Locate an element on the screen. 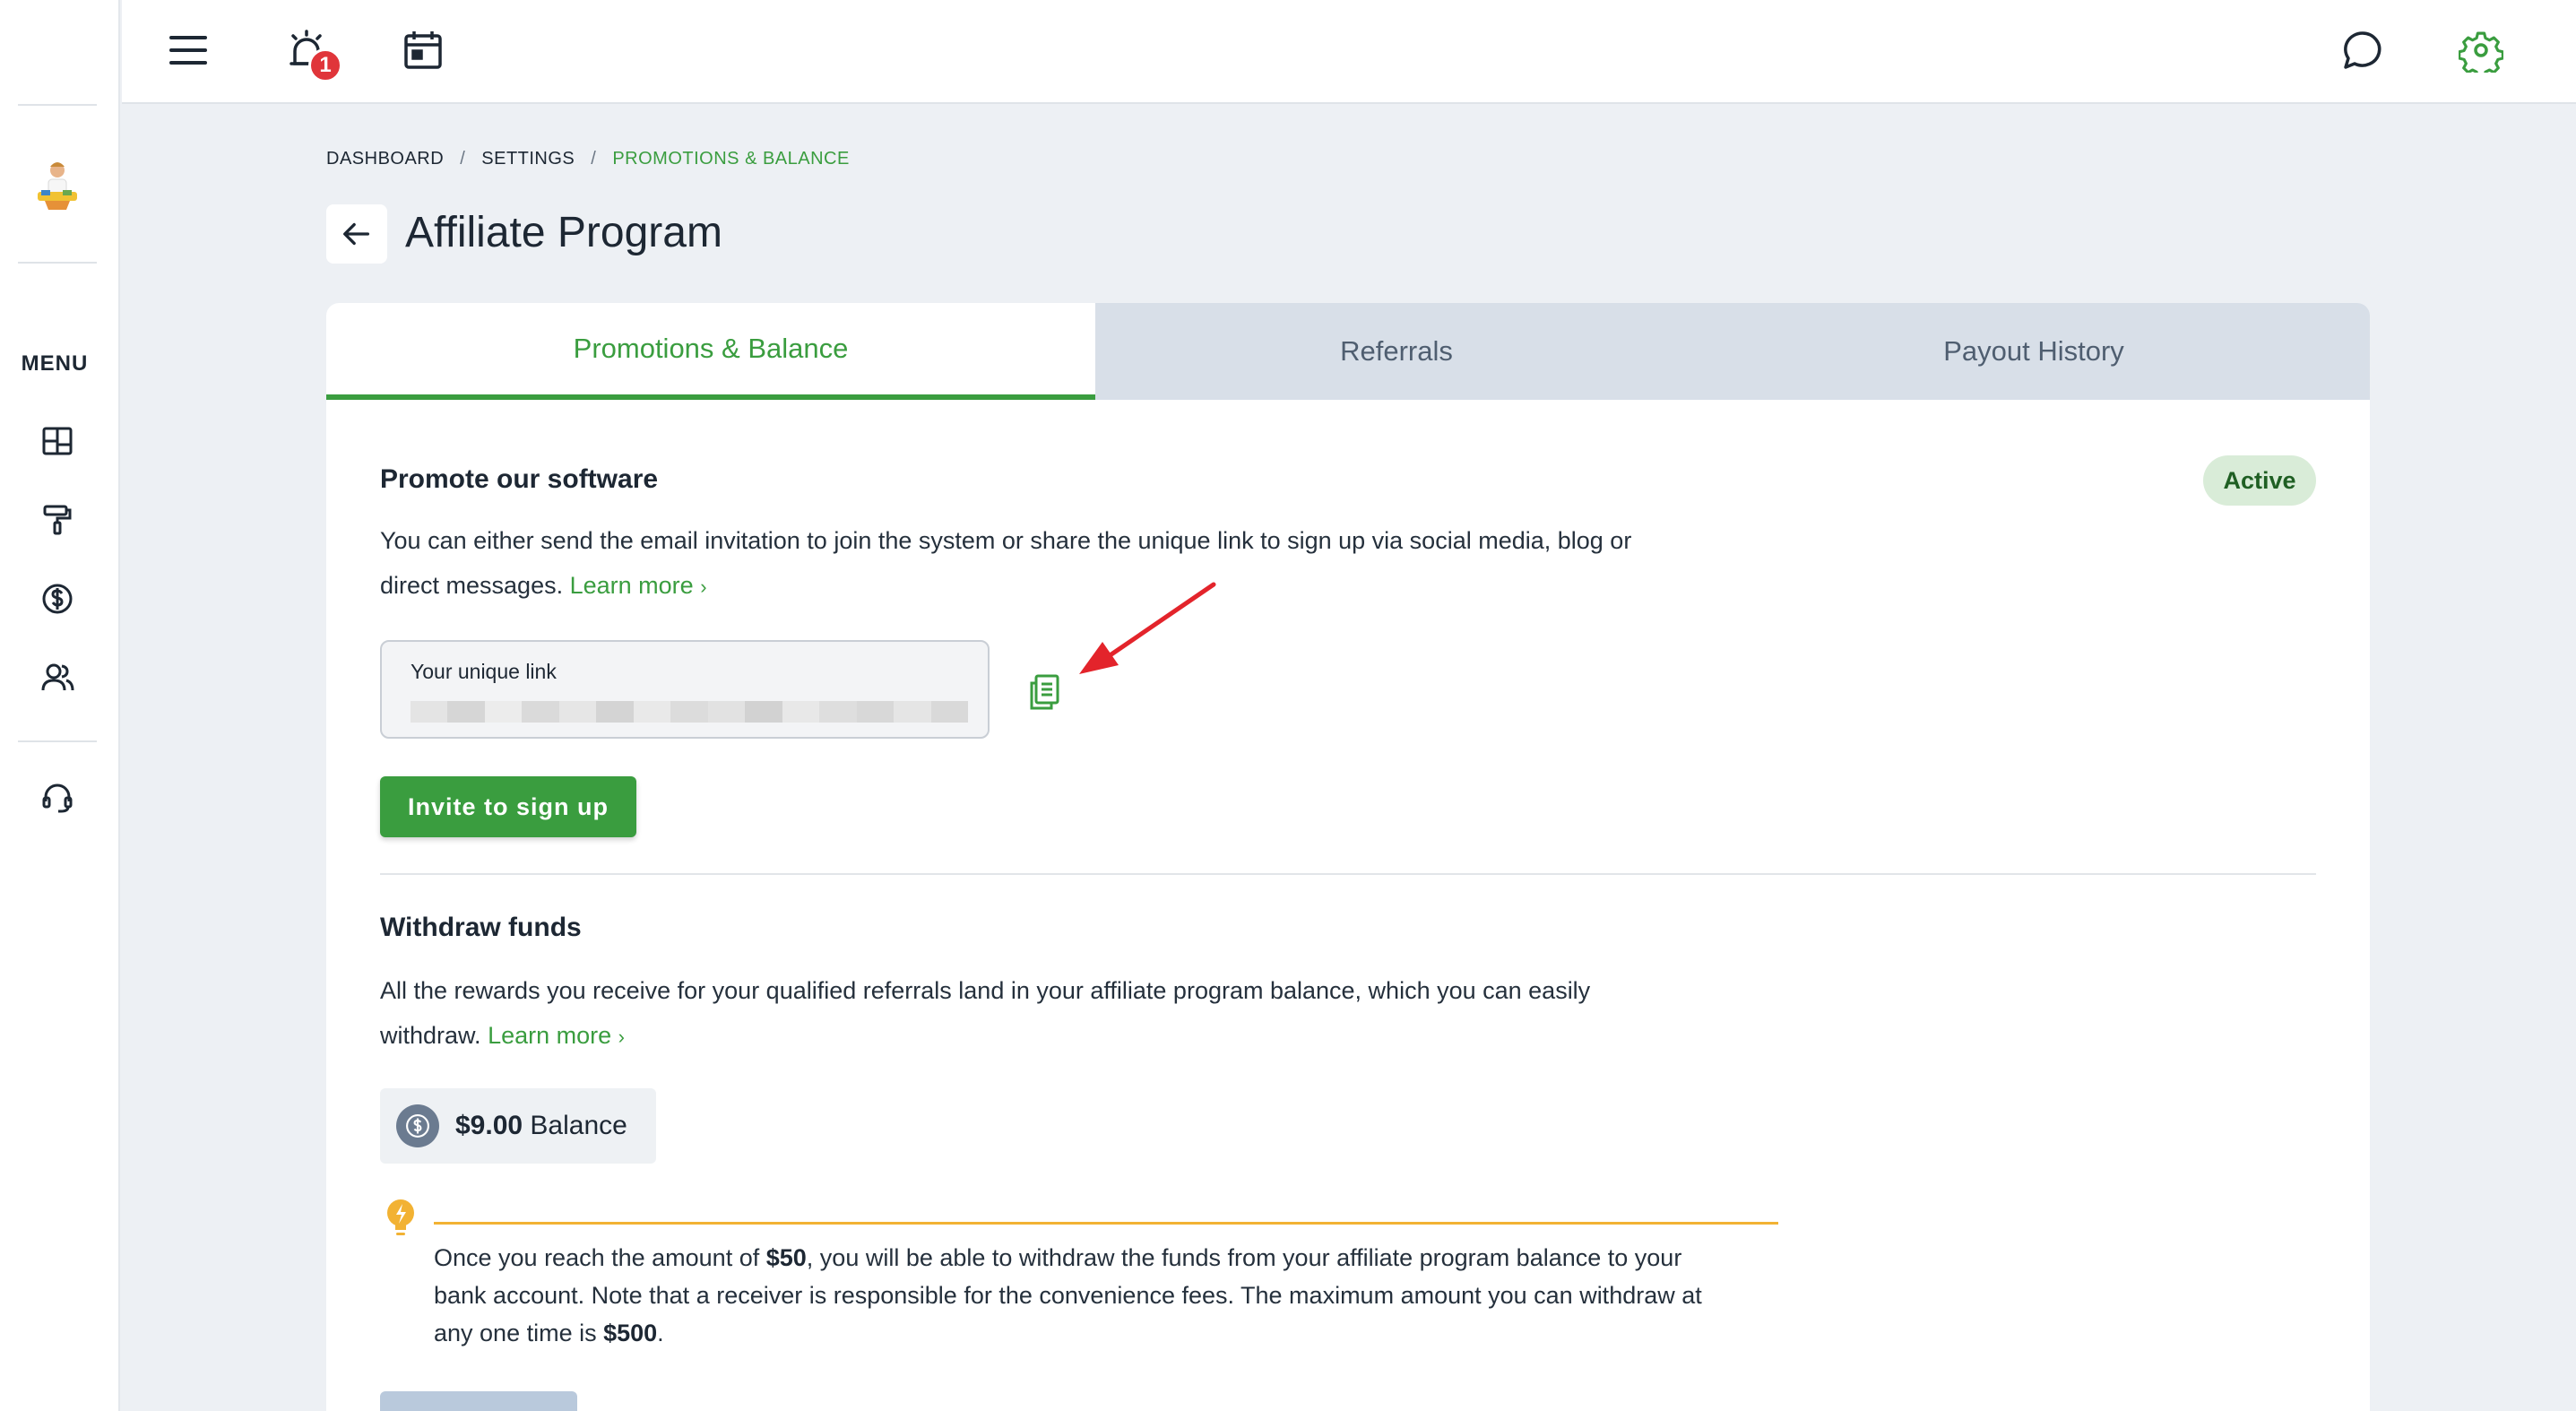 The width and height of the screenshot is (2576, 1411). top-bar is located at coordinates (1349, 52).